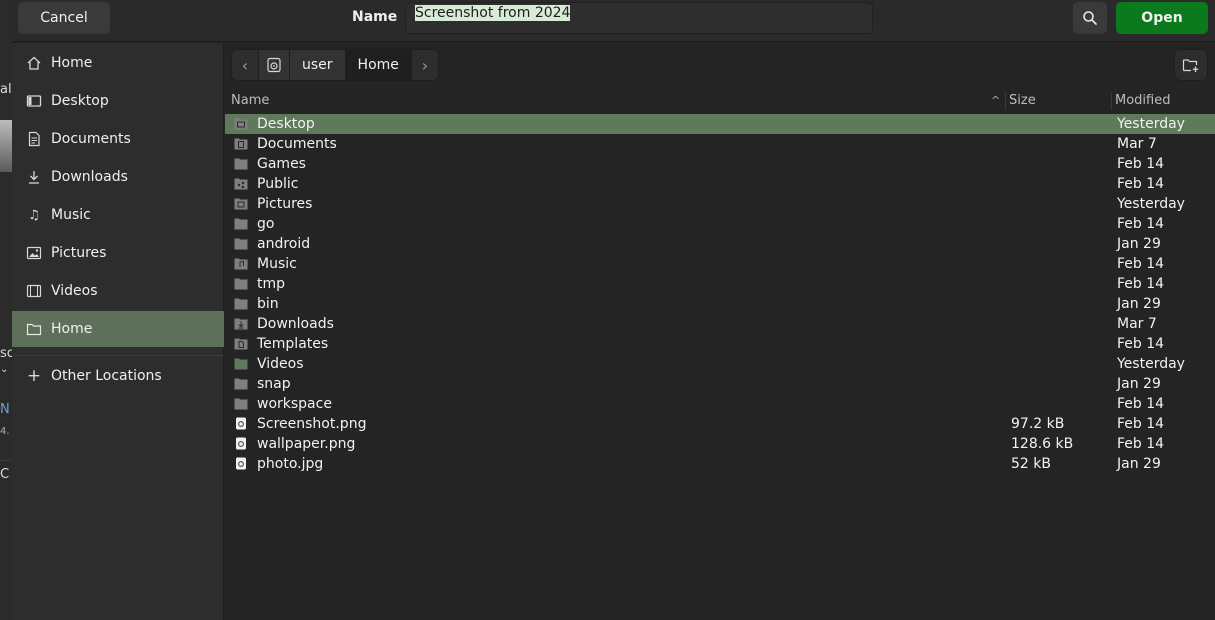 The height and width of the screenshot is (620, 1215). Describe the element at coordinates (996, 100) in the screenshot. I see `sort-ascending-icon: ^` at that location.